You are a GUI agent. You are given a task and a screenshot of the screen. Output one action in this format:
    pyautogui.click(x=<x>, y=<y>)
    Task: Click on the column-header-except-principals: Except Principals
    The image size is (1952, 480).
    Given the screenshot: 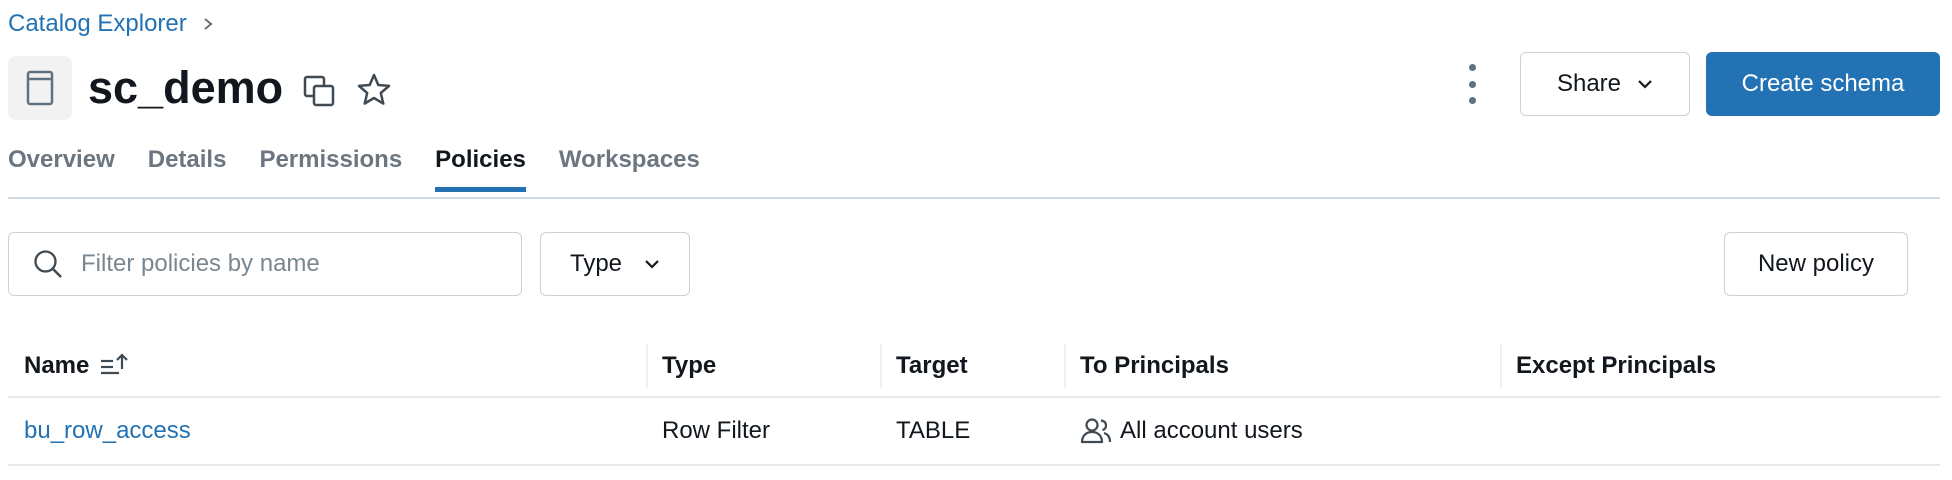 What is the action you would take?
    pyautogui.click(x=1720, y=366)
    